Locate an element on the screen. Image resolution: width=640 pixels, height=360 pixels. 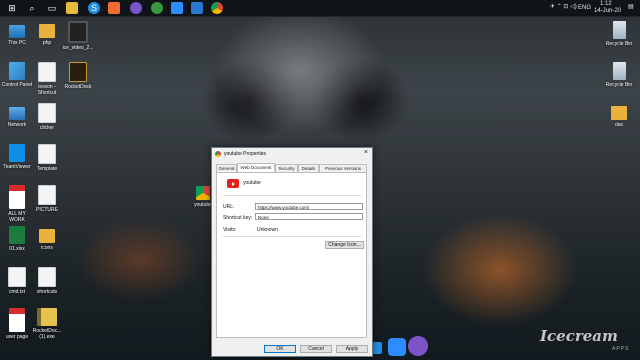
paint-icon is located at coordinates (114, 8).